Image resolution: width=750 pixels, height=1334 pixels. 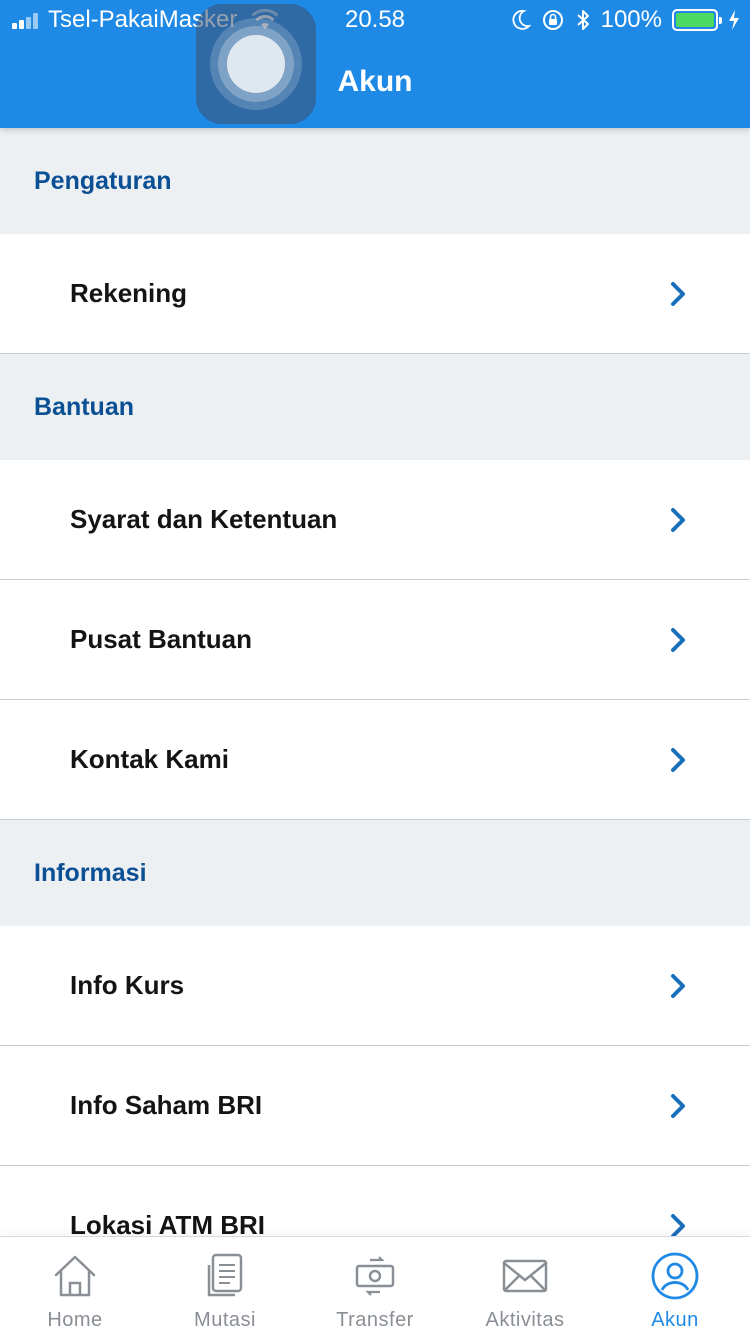 I want to click on assistive-touch-ring-inner, so click(x=256, y=64).